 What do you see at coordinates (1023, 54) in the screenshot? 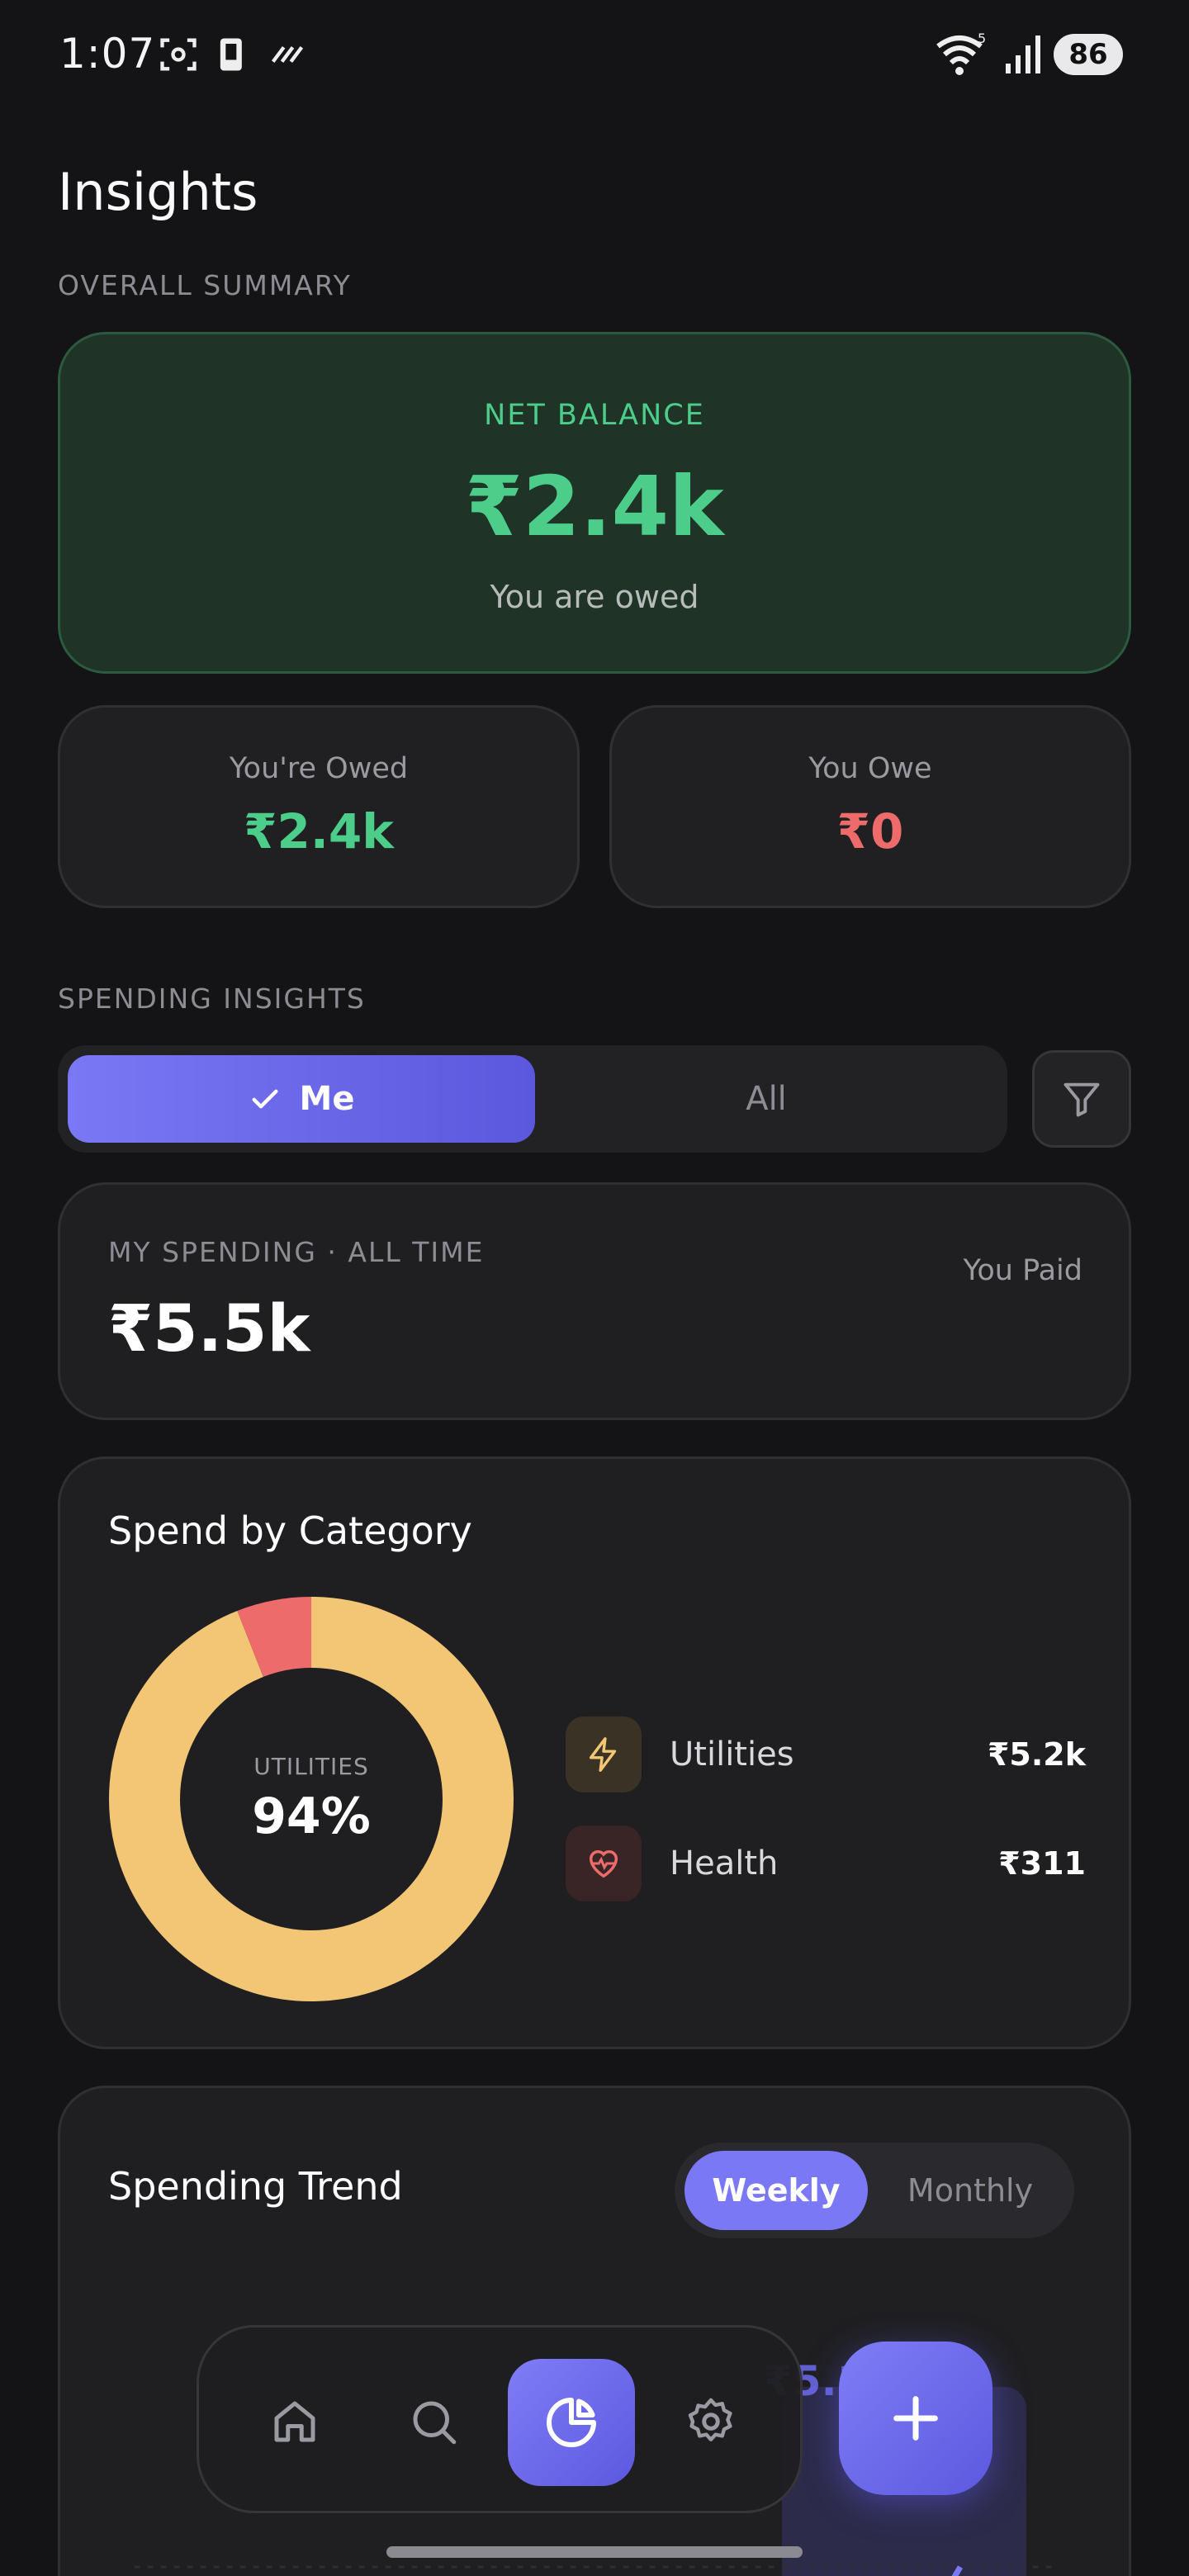
I see `cellular-signal-icon` at bounding box center [1023, 54].